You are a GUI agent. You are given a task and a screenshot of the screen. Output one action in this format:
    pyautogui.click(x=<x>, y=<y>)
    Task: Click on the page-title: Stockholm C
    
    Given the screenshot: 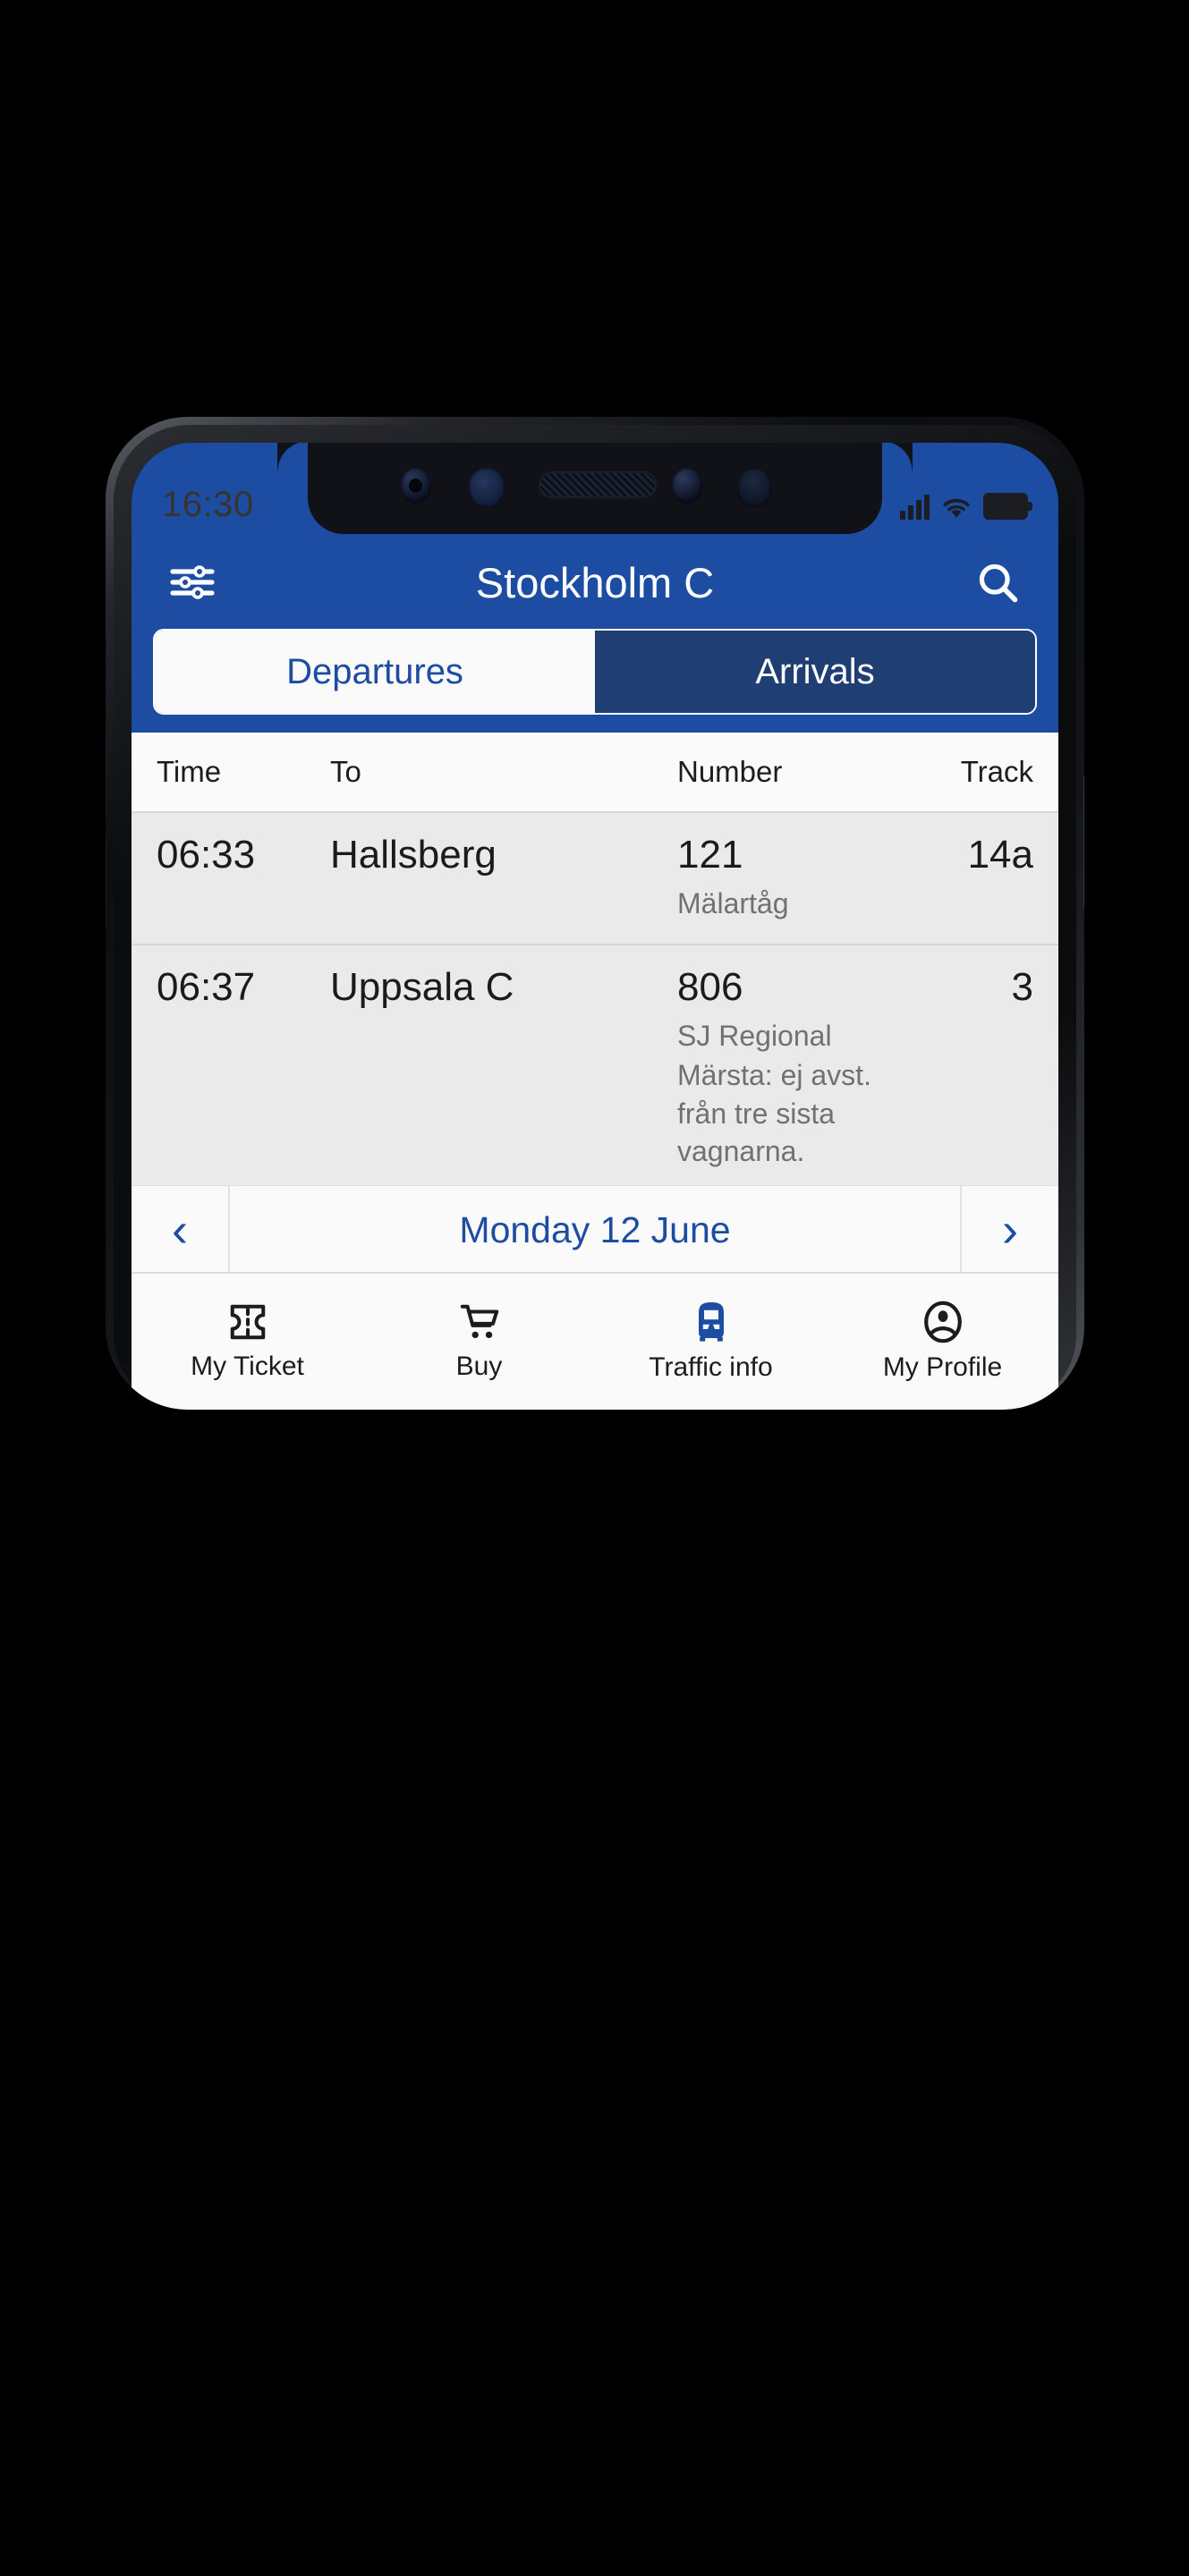 What is the action you would take?
    pyautogui.click(x=595, y=582)
    